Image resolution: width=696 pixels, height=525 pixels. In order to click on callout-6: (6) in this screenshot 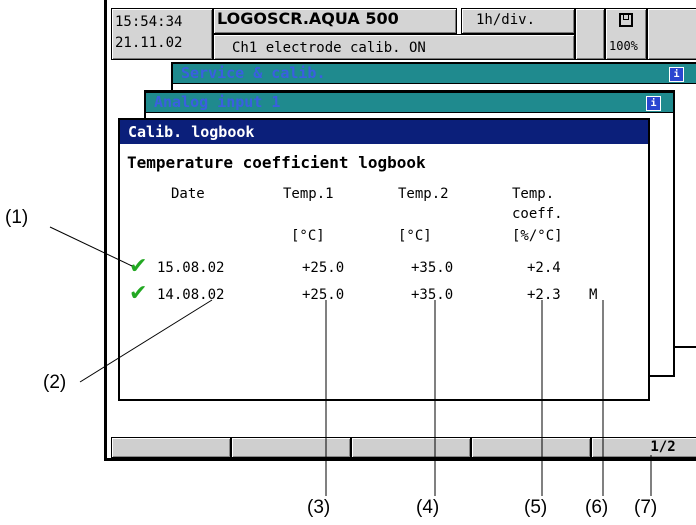, I will do `click(597, 507)`.